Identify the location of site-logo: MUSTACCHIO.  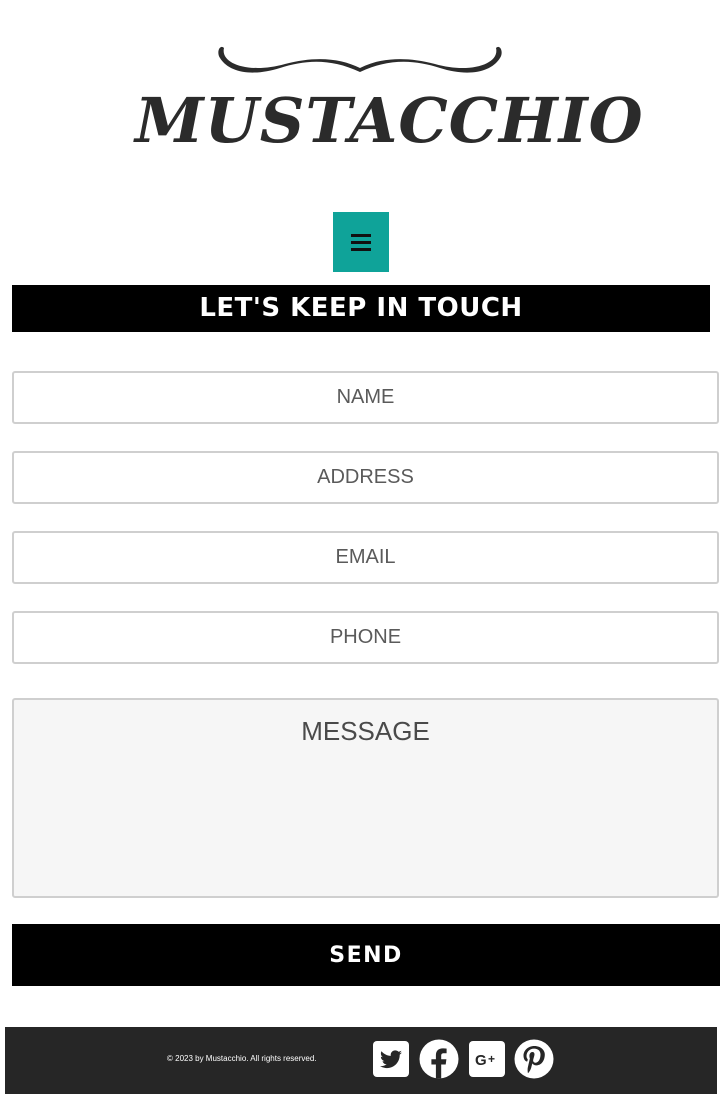
(389, 104).